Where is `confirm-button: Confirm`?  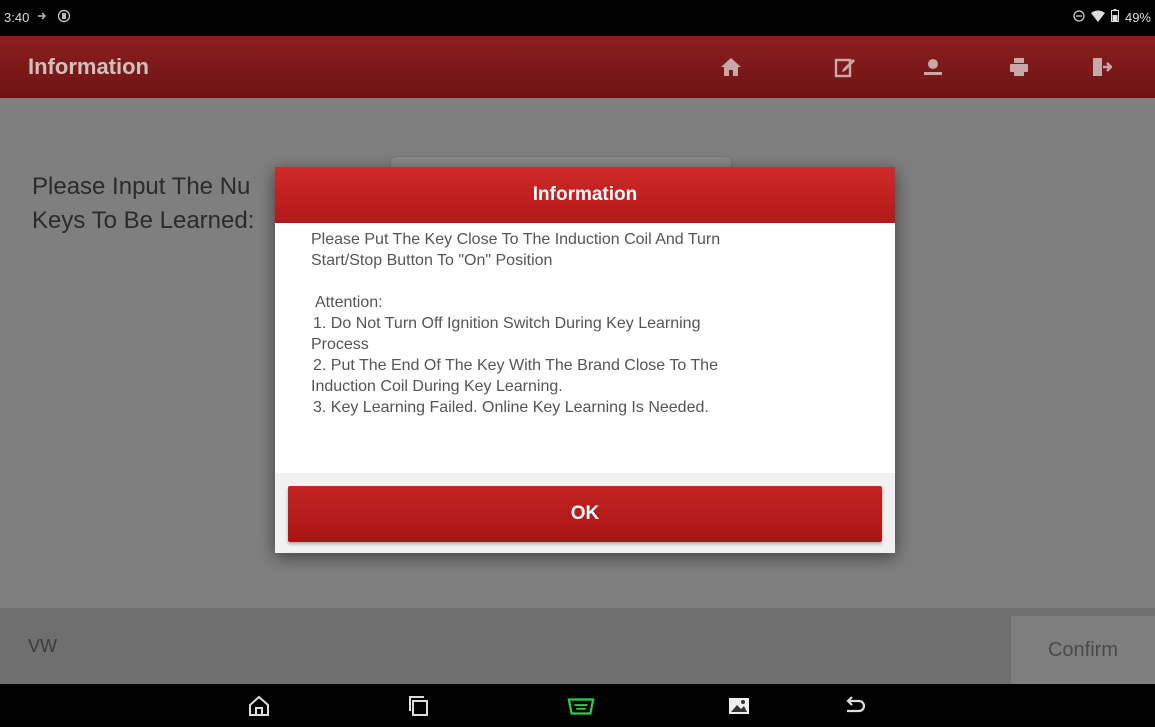 confirm-button: Confirm is located at coordinates (1083, 650).